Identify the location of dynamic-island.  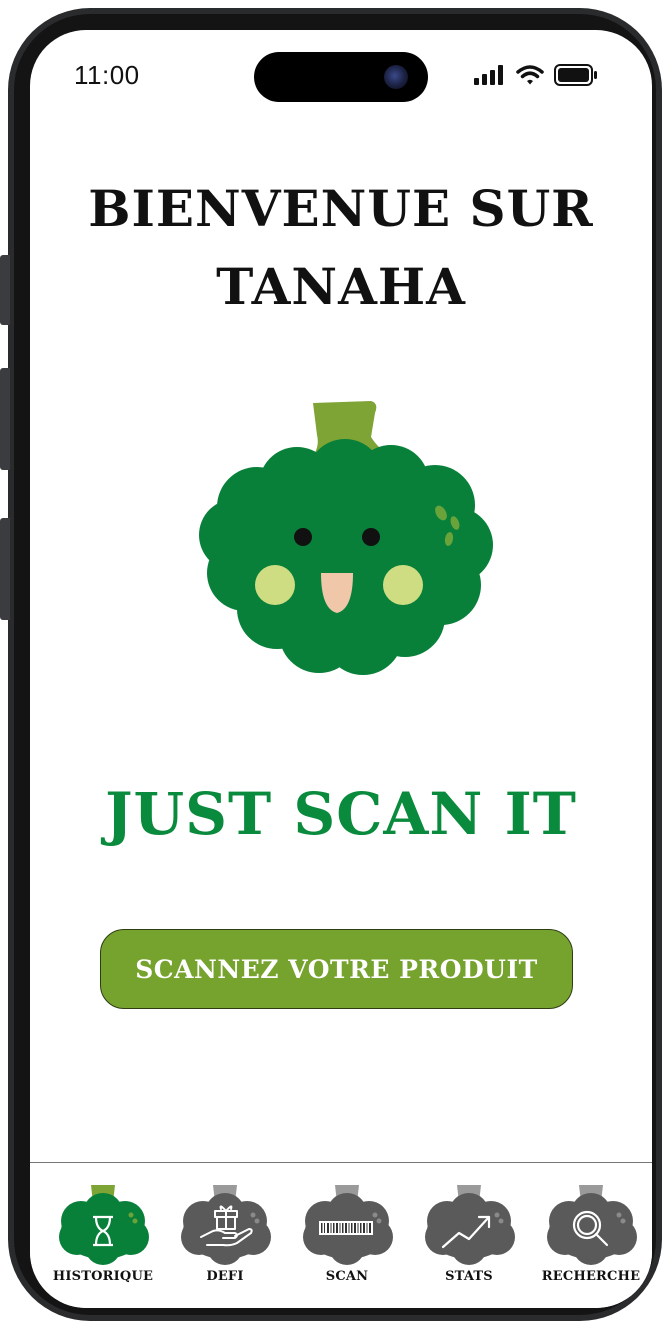
(341, 77).